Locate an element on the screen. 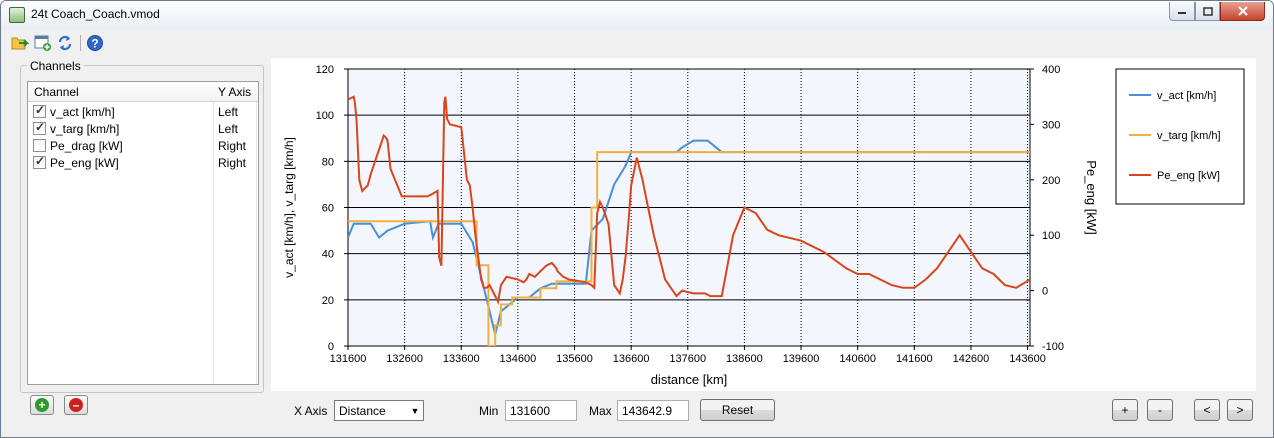 The image size is (1274, 438). x-axis-select: Distance ▼ is located at coordinates (379, 410).